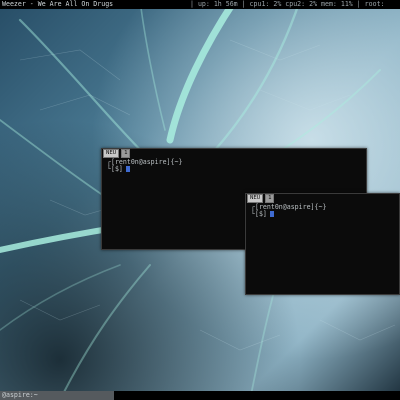 This screenshot has width=400, height=400. Describe the element at coordinates (57, 395) in the screenshot. I see `location-label: @aspire:~` at that location.